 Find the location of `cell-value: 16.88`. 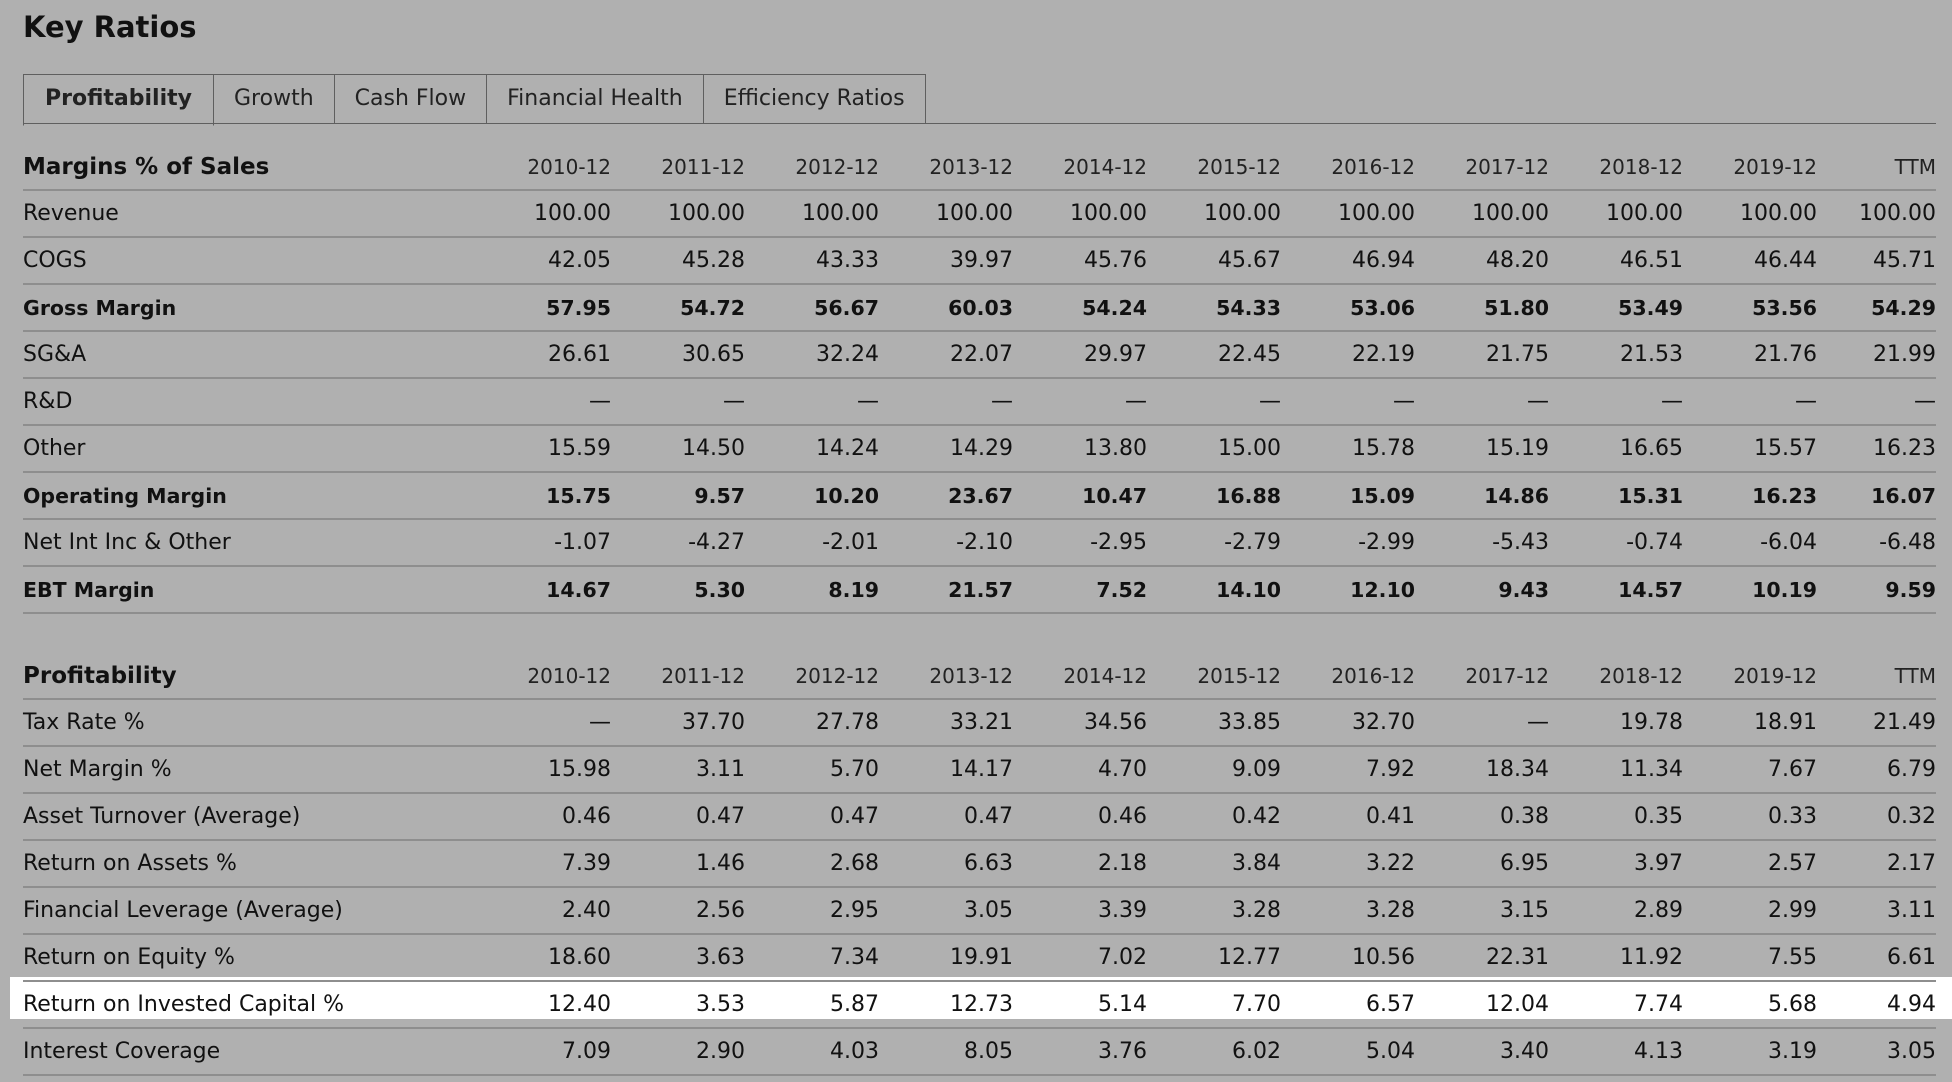

cell-value: 16.88 is located at coordinates (1214, 496).